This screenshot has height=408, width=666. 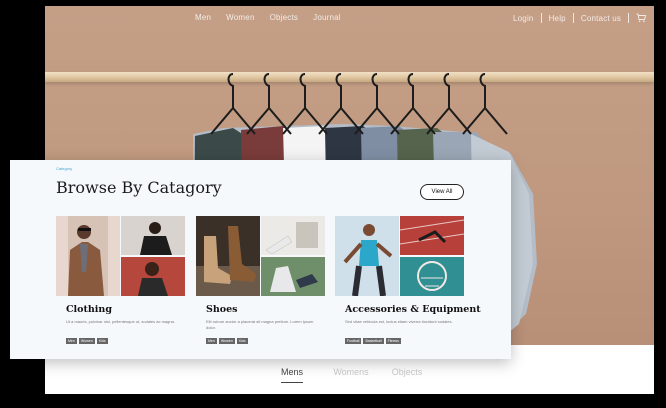 What do you see at coordinates (268, 17) in the screenshot?
I see `main-nav: Men Women Objects Journal` at bounding box center [268, 17].